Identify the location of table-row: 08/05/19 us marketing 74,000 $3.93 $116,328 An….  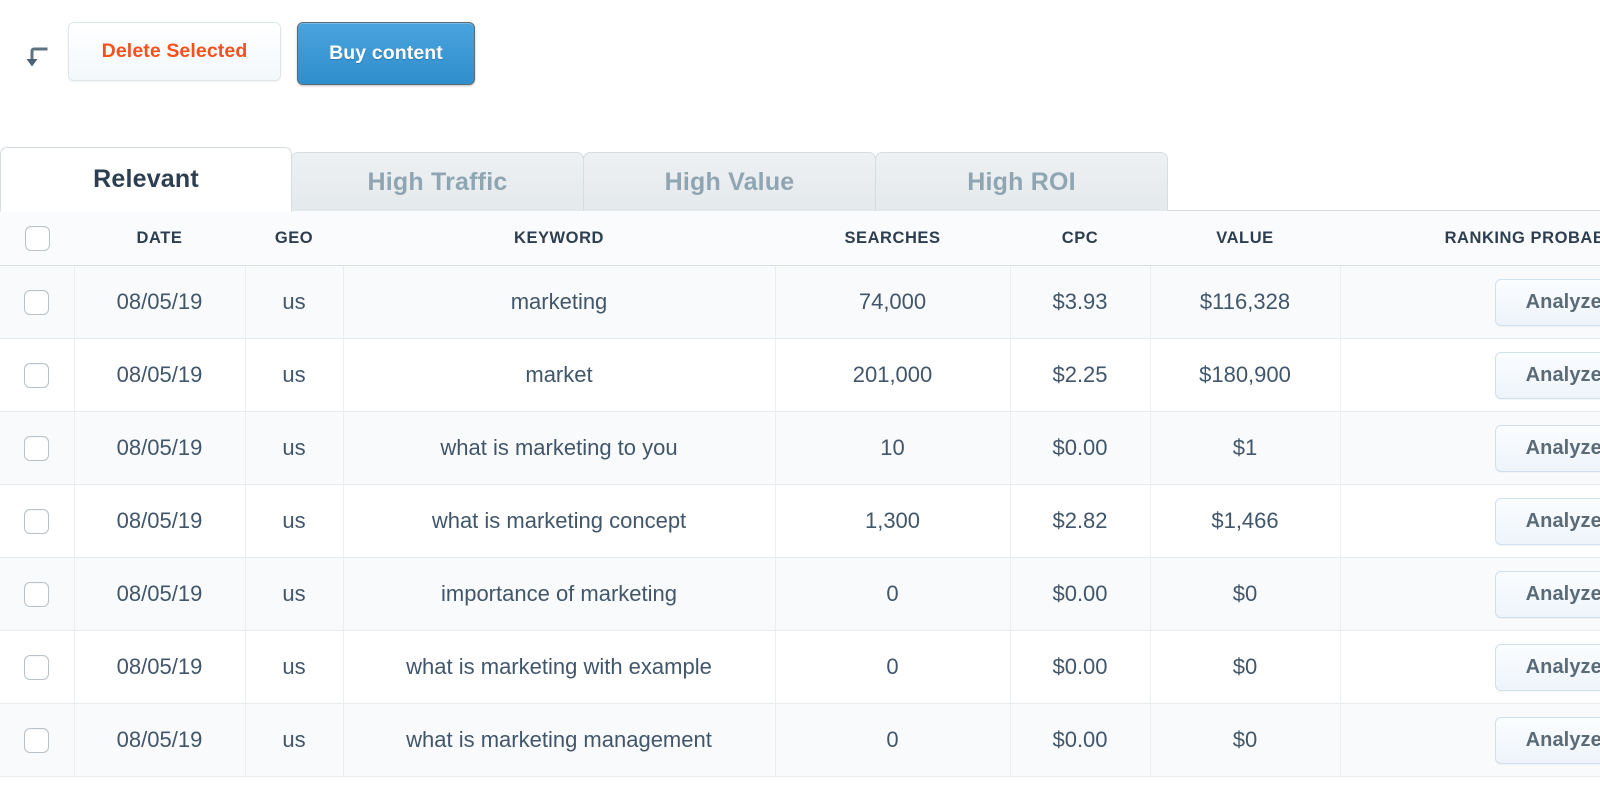
(800, 302).